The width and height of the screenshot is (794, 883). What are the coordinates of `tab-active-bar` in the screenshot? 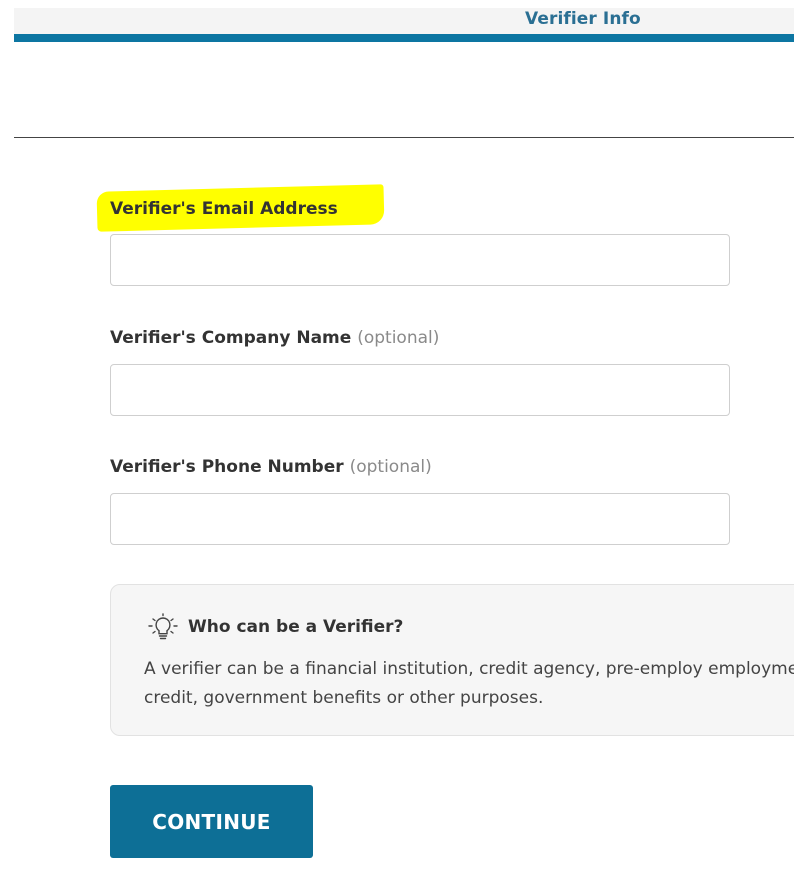 It's located at (404, 38).